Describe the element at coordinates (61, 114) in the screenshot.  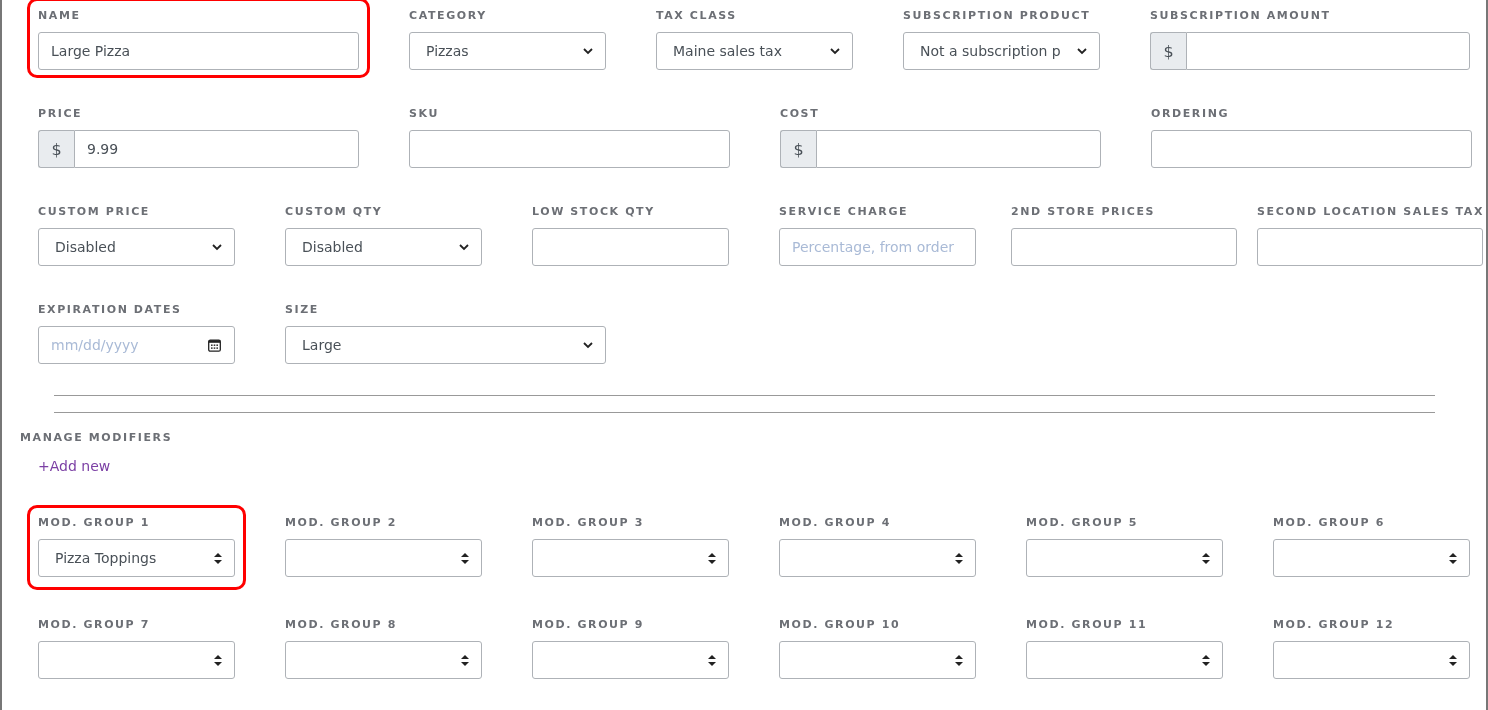
I see `field-label: PRICE` at that location.